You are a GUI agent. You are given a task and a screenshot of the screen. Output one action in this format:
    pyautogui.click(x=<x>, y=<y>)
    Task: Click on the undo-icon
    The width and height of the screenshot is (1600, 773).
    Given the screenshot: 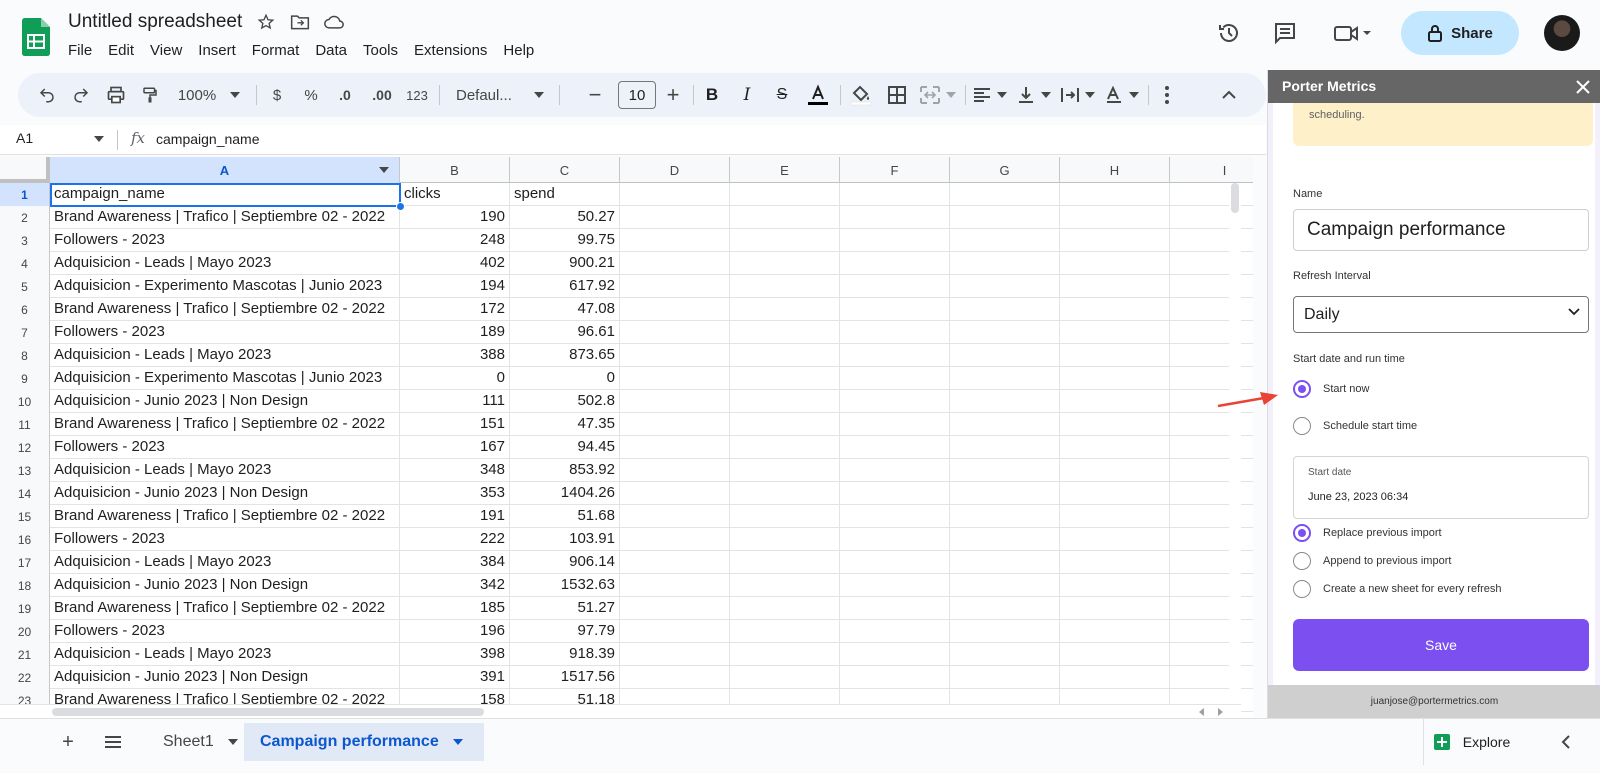 What is the action you would take?
    pyautogui.click(x=47, y=95)
    